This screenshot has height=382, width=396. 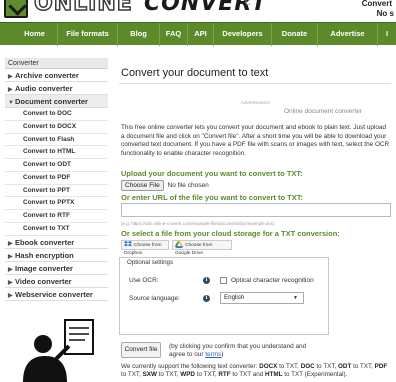 I want to click on page-title: Convert your document to text, so click(x=195, y=73).